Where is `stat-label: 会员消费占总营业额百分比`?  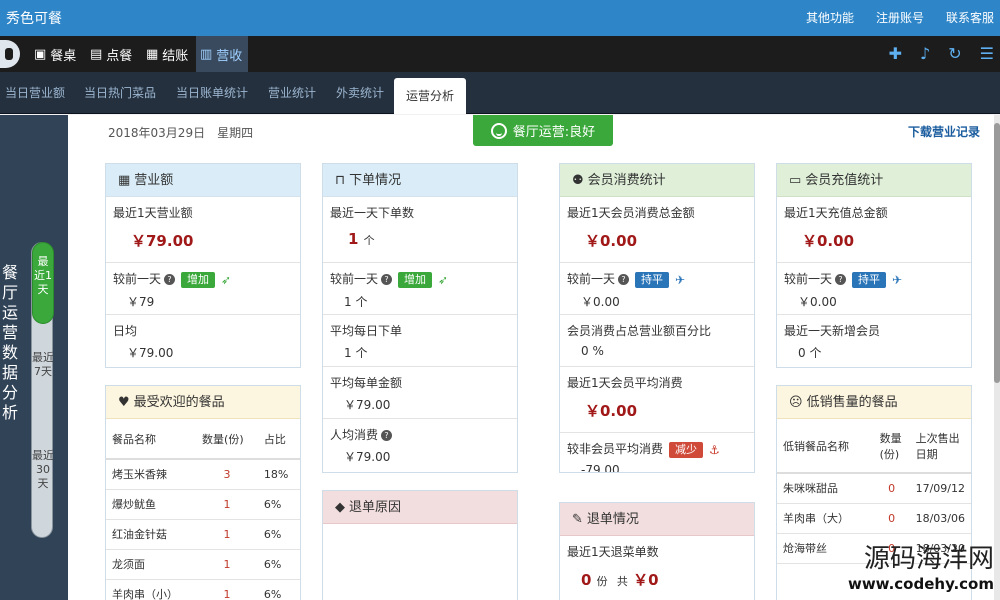
stat-label: 会员消费占总营业额百分比 is located at coordinates (639, 331).